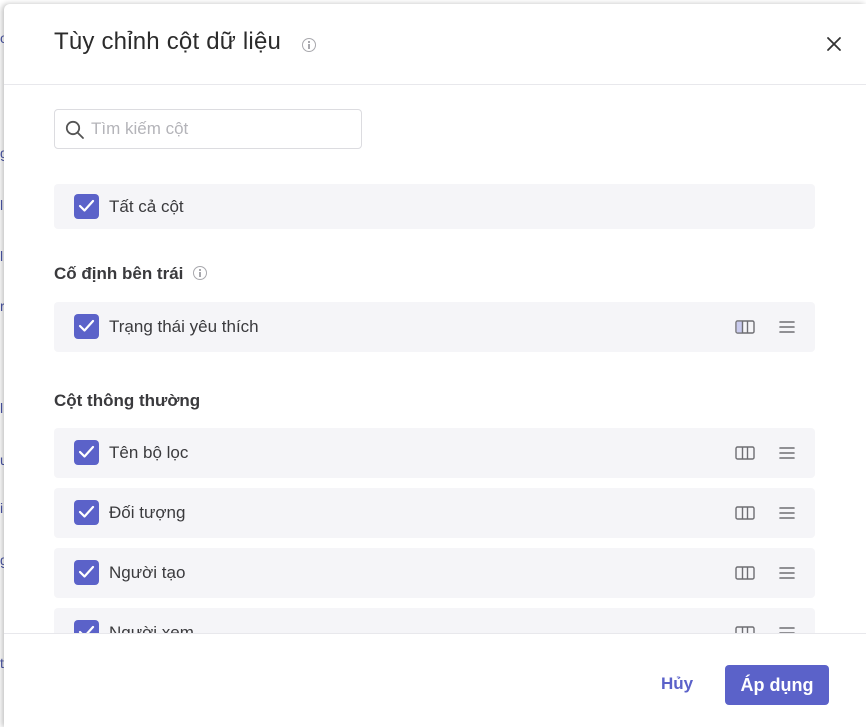  I want to click on select-all-checkbox, so click(86, 206).